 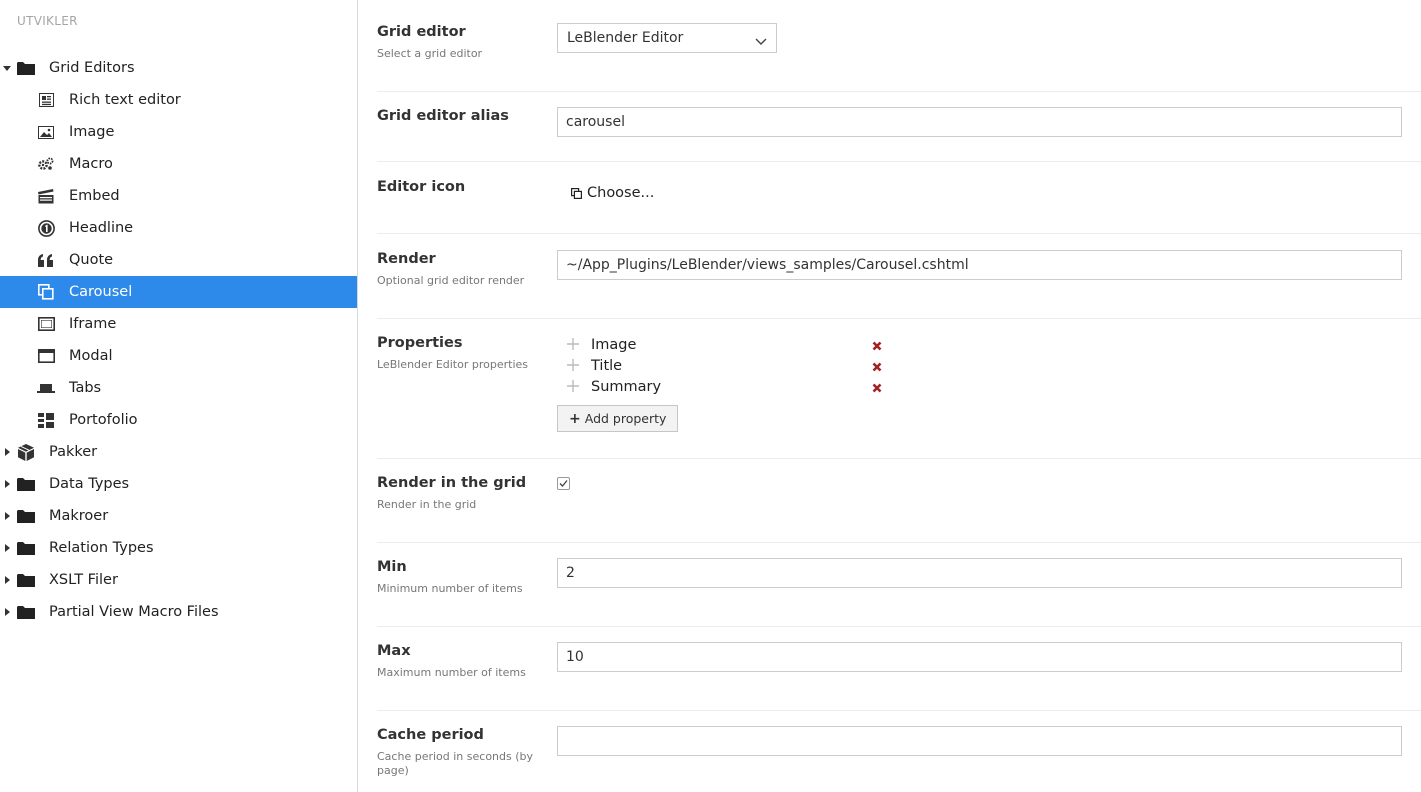 What do you see at coordinates (421, 32) in the screenshot?
I see `property-label: Grid editor` at bounding box center [421, 32].